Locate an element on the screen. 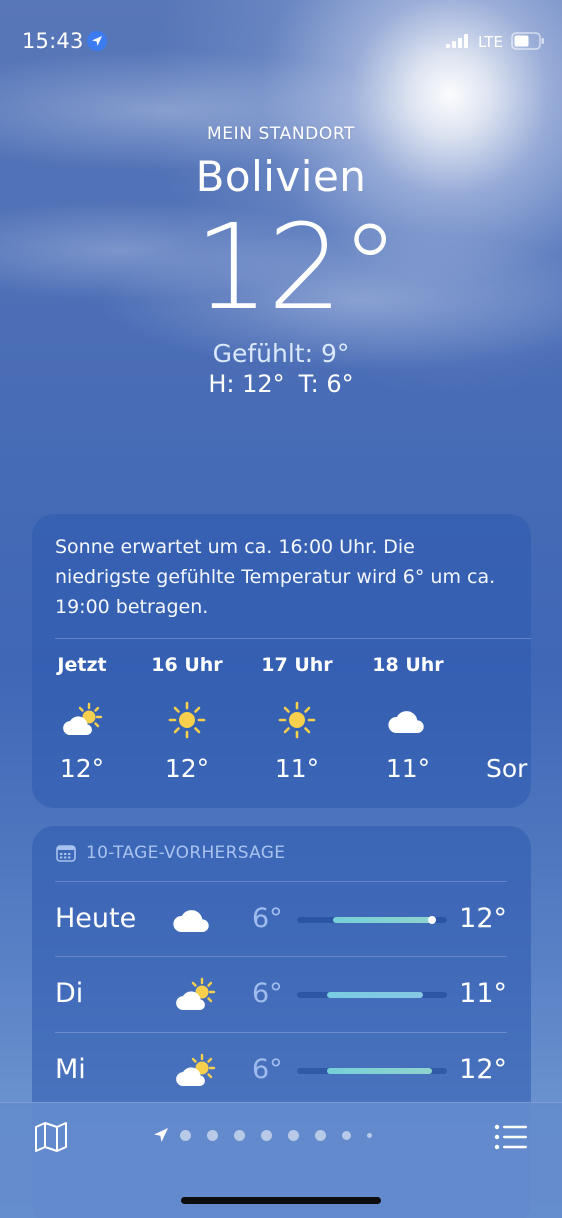 Image resolution: width=562 pixels, height=1218 pixels. feels-like: Gefühlt: 9° is located at coordinates (281, 353).